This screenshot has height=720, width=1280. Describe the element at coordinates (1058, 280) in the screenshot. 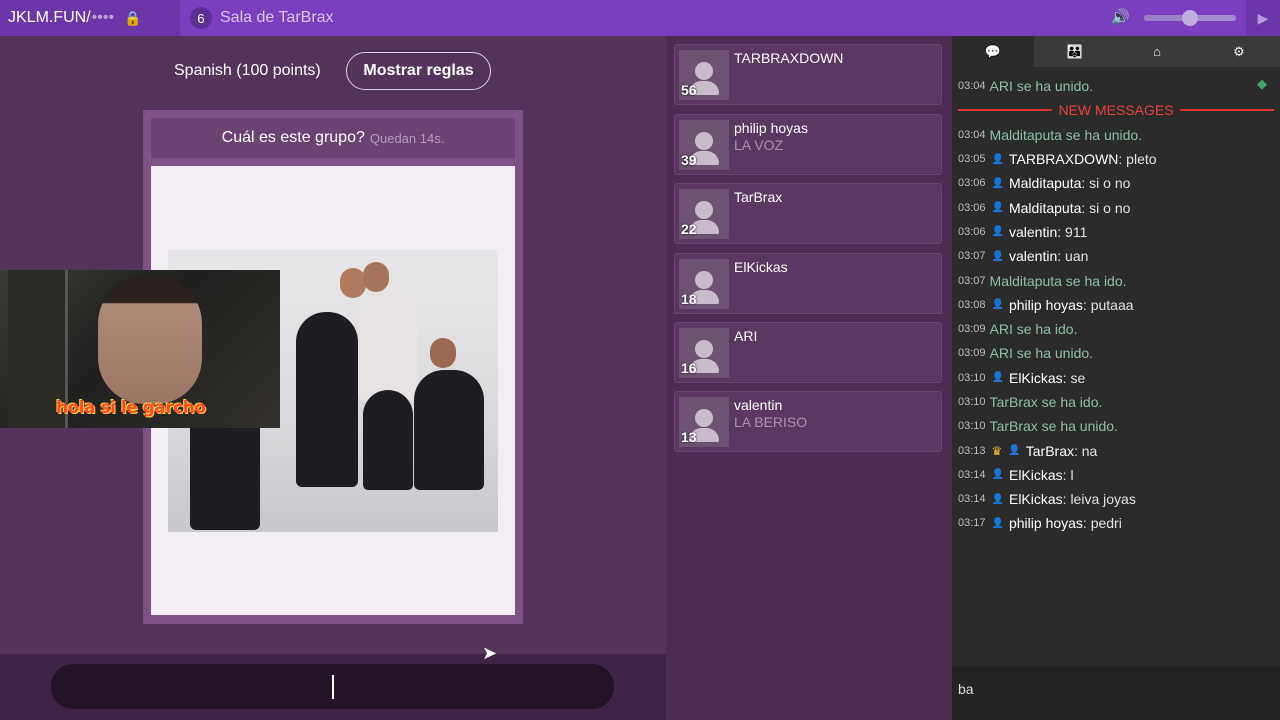

I see `chat-text: Malditaputa se ha ido.` at that location.